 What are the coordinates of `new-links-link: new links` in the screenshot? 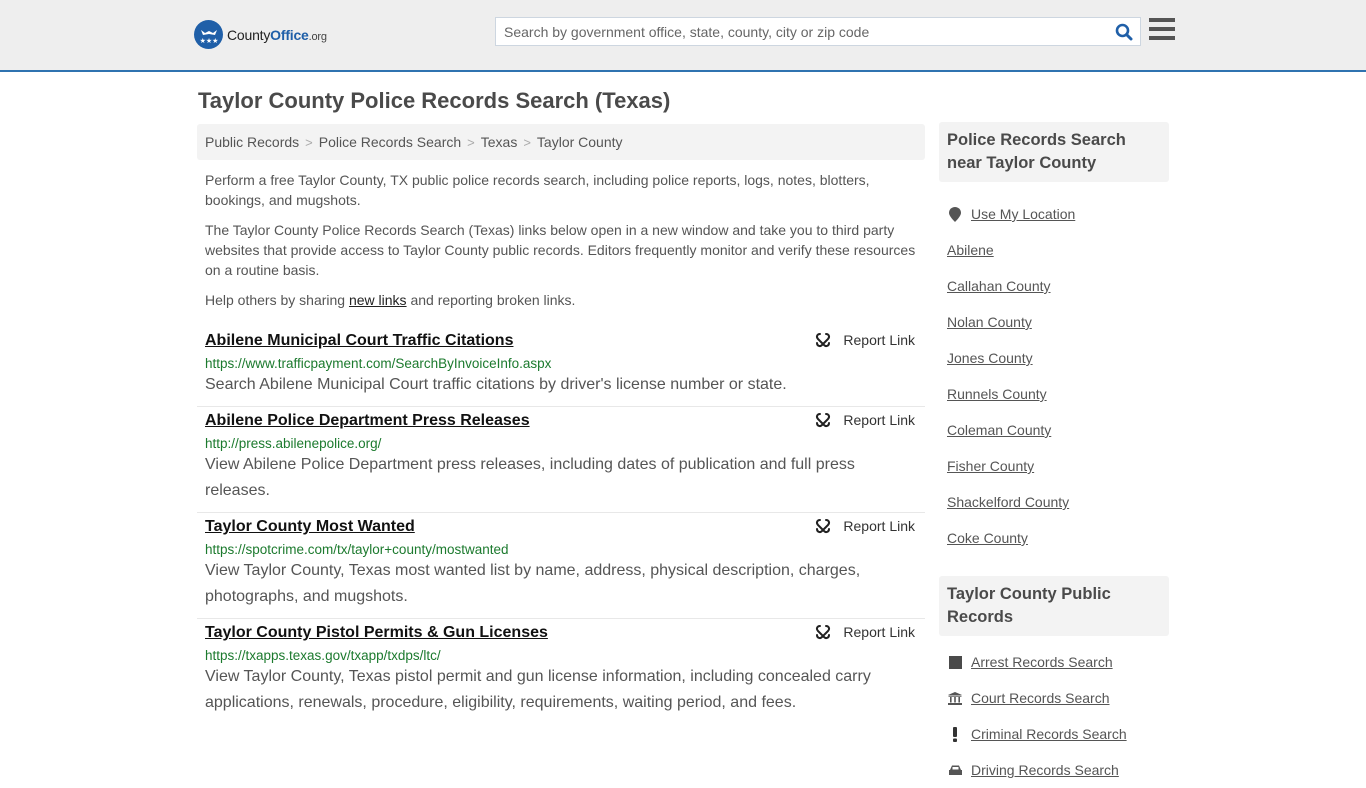 It's located at (378, 300).